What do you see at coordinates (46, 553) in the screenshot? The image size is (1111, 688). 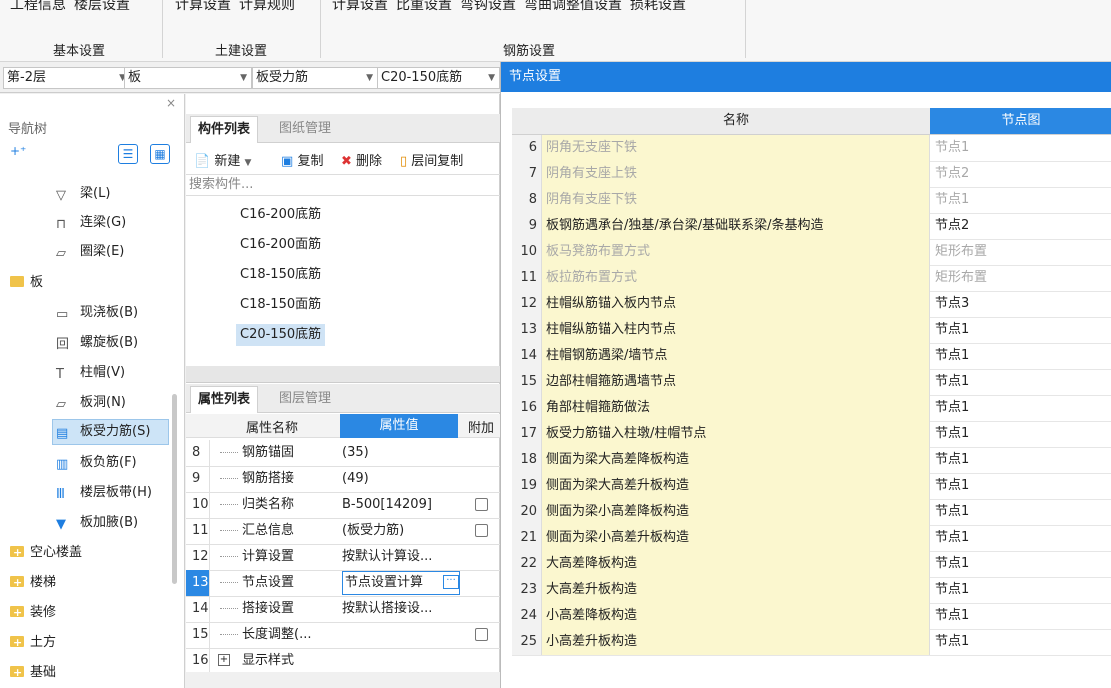 I see `nav-item-hollow-floor: 空心楼盖` at bounding box center [46, 553].